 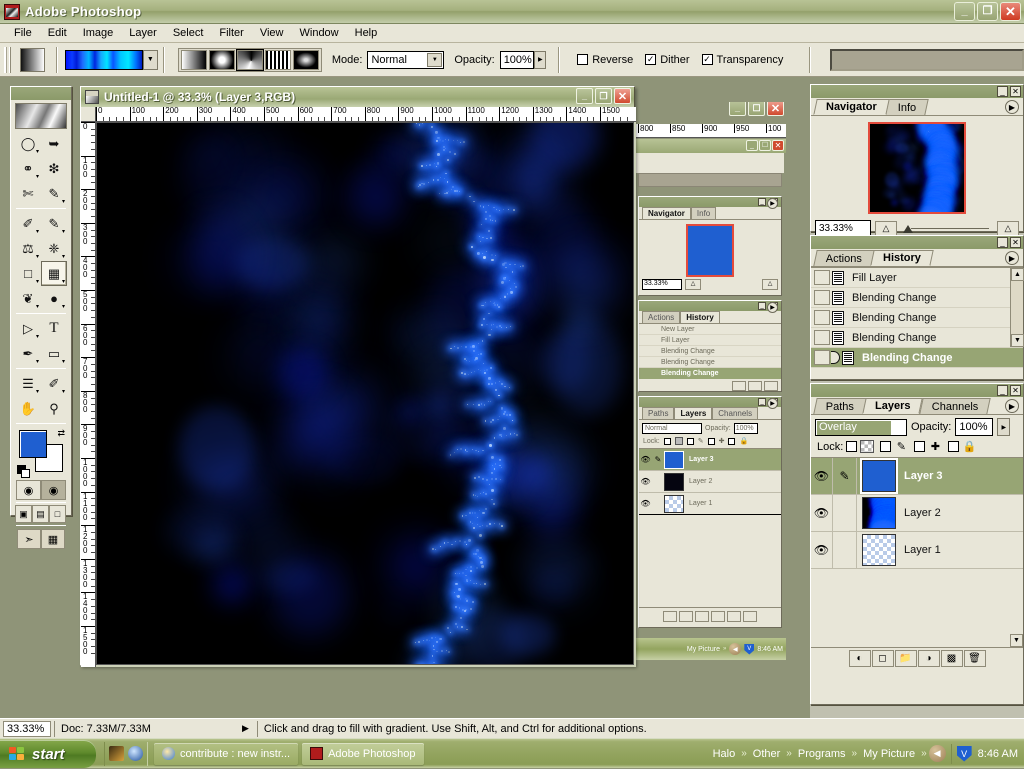 What do you see at coordinates (731, 441) in the screenshot?
I see `nested-lock-all-checkbox` at bounding box center [731, 441].